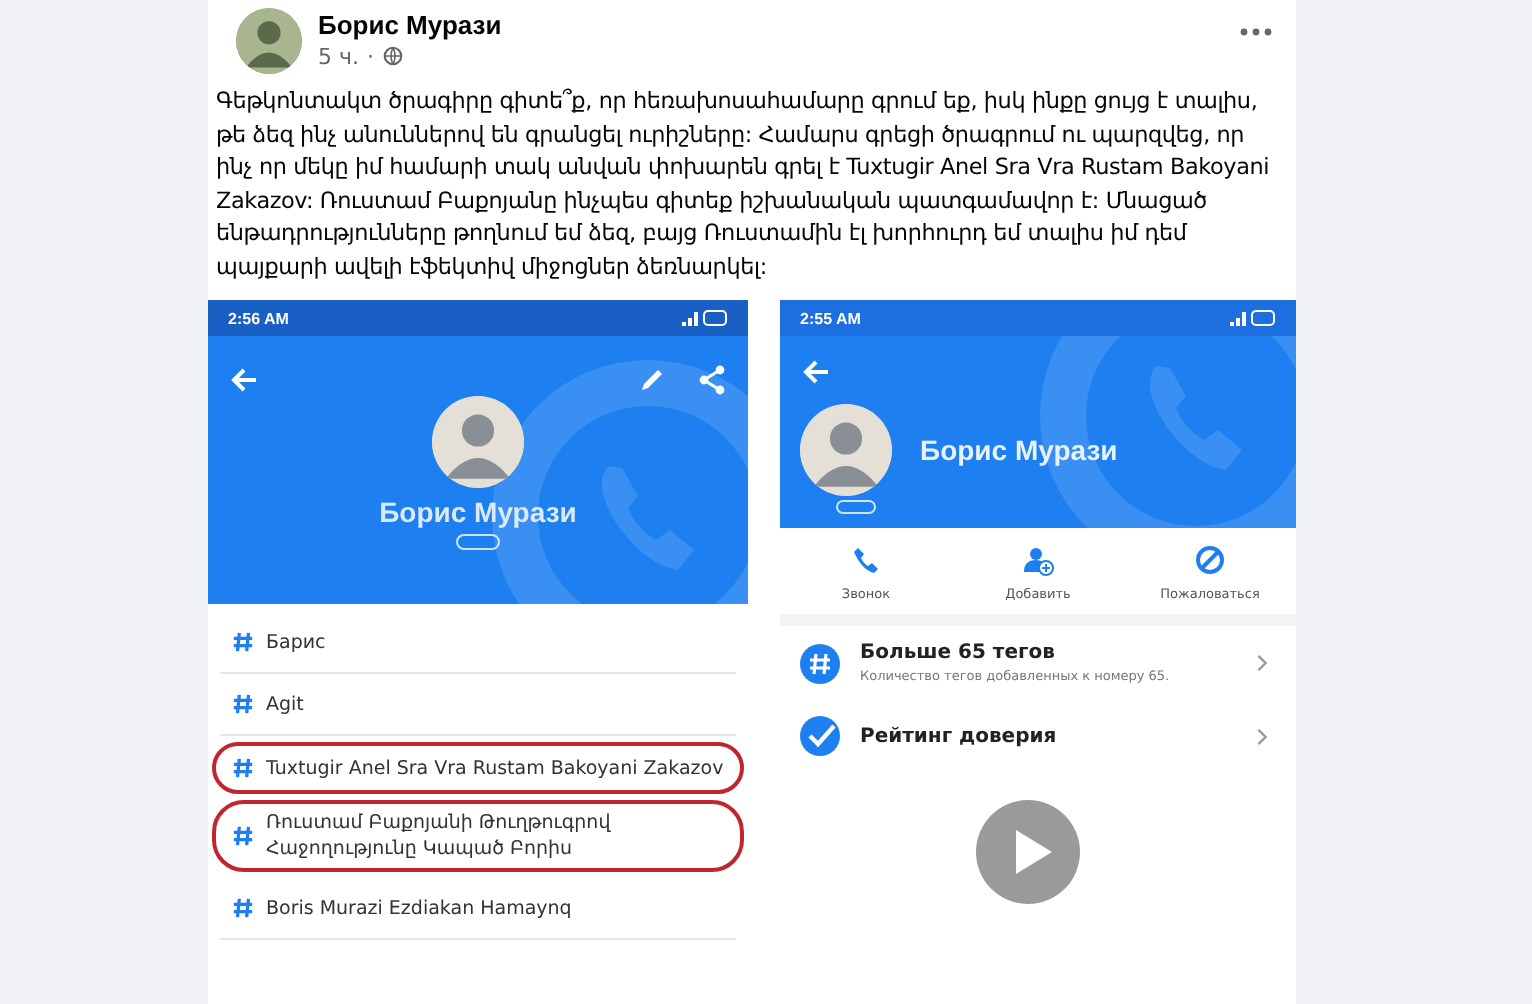  I want to click on status-time: 2:55 AM, so click(830, 318).